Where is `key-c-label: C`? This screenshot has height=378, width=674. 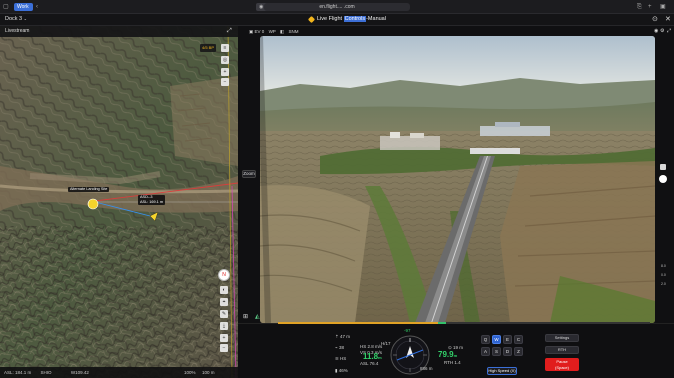
key-c-label: C is located at coordinates (518, 339).